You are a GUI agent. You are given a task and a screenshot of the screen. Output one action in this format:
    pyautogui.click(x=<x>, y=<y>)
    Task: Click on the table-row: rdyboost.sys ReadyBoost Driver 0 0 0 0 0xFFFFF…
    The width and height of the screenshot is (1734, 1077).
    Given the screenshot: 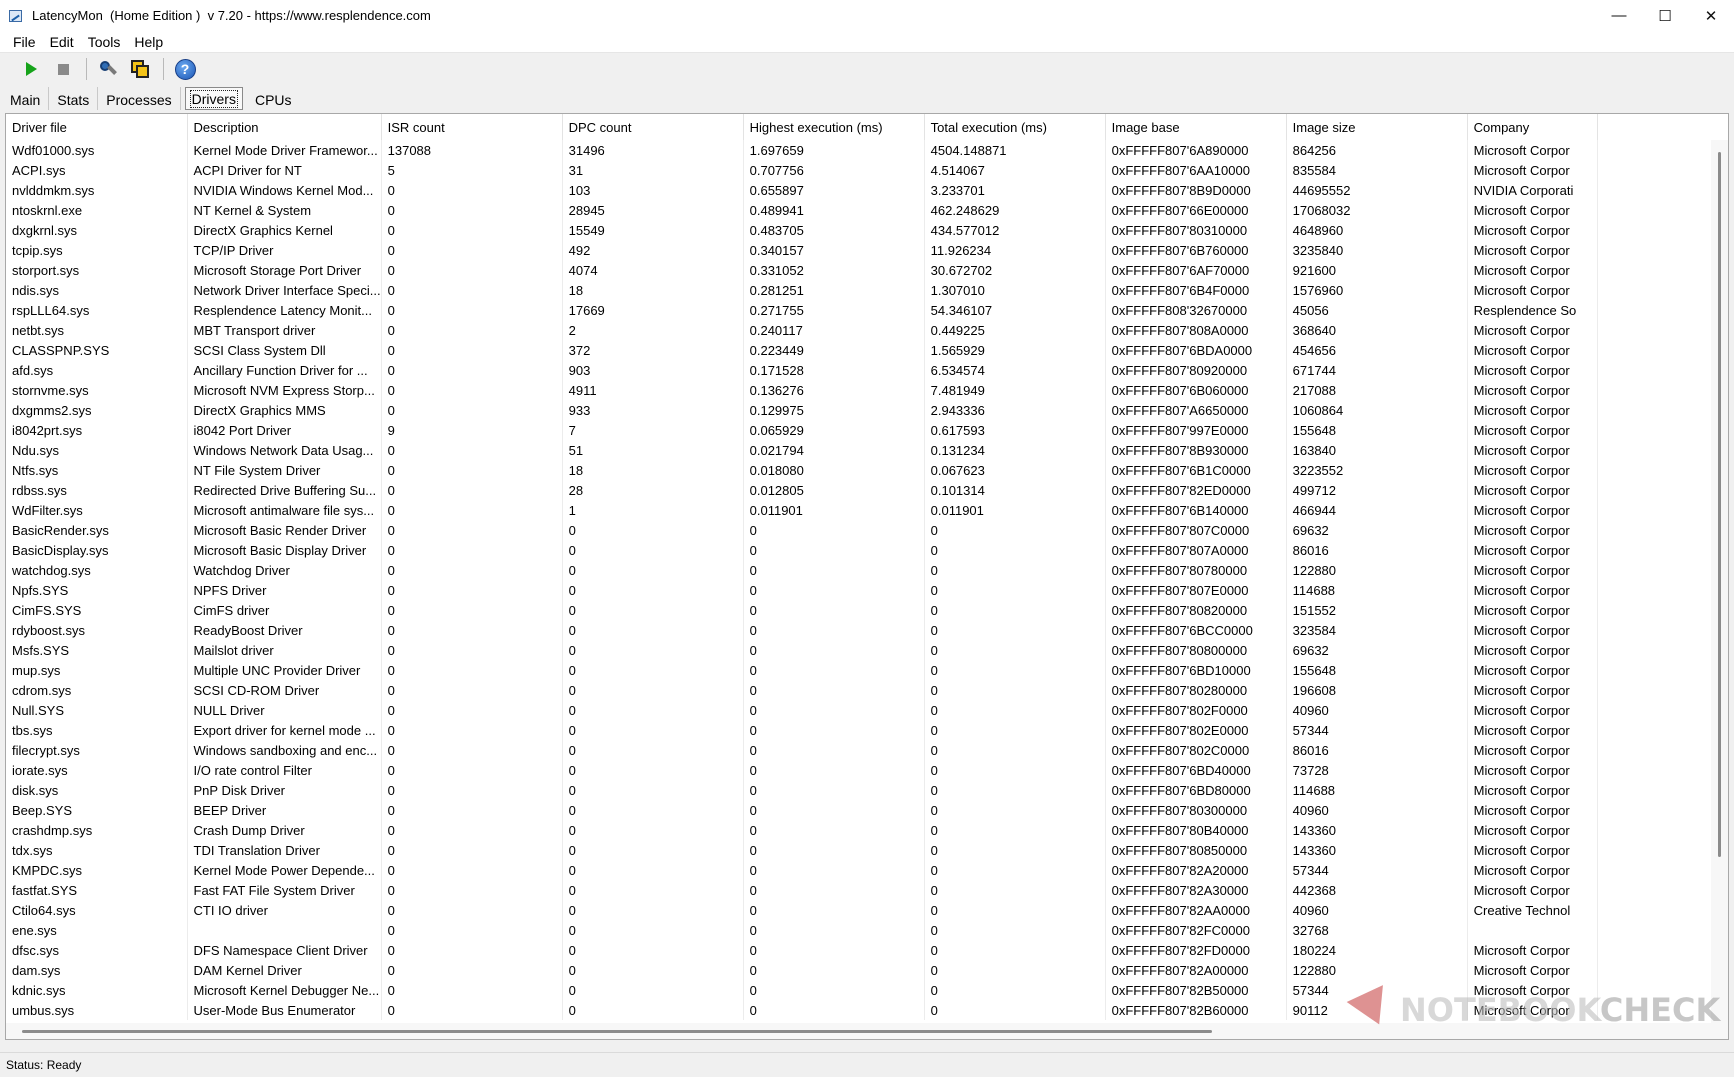 What is the action you would take?
    pyautogui.click(x=802, y=630)
    